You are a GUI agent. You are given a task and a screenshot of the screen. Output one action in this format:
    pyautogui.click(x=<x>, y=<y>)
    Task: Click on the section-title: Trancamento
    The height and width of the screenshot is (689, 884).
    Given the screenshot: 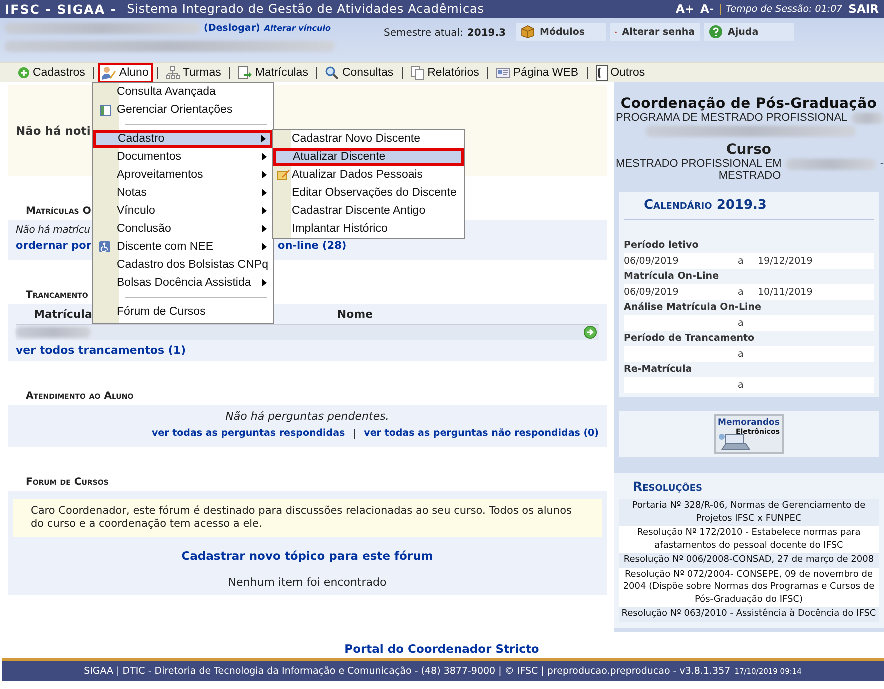 What is the action you would take?
    pyautogui.click(x=57, y=295)
    